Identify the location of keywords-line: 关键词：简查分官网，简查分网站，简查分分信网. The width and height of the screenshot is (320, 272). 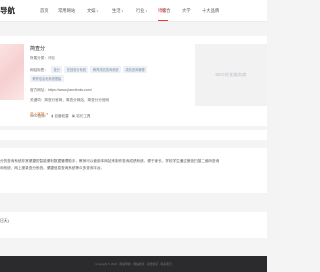
(70, 100).